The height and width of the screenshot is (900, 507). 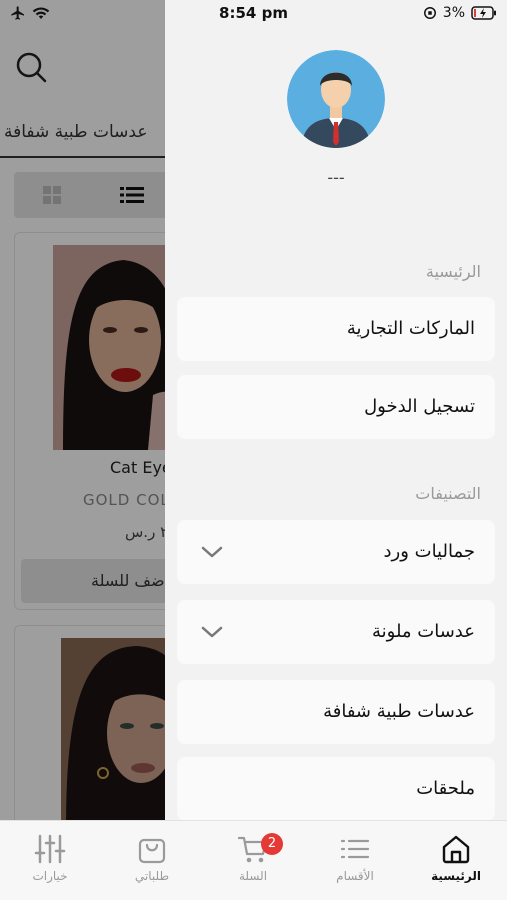 I want to click on nav-label: طلباتي, so click(x=152, y=876).